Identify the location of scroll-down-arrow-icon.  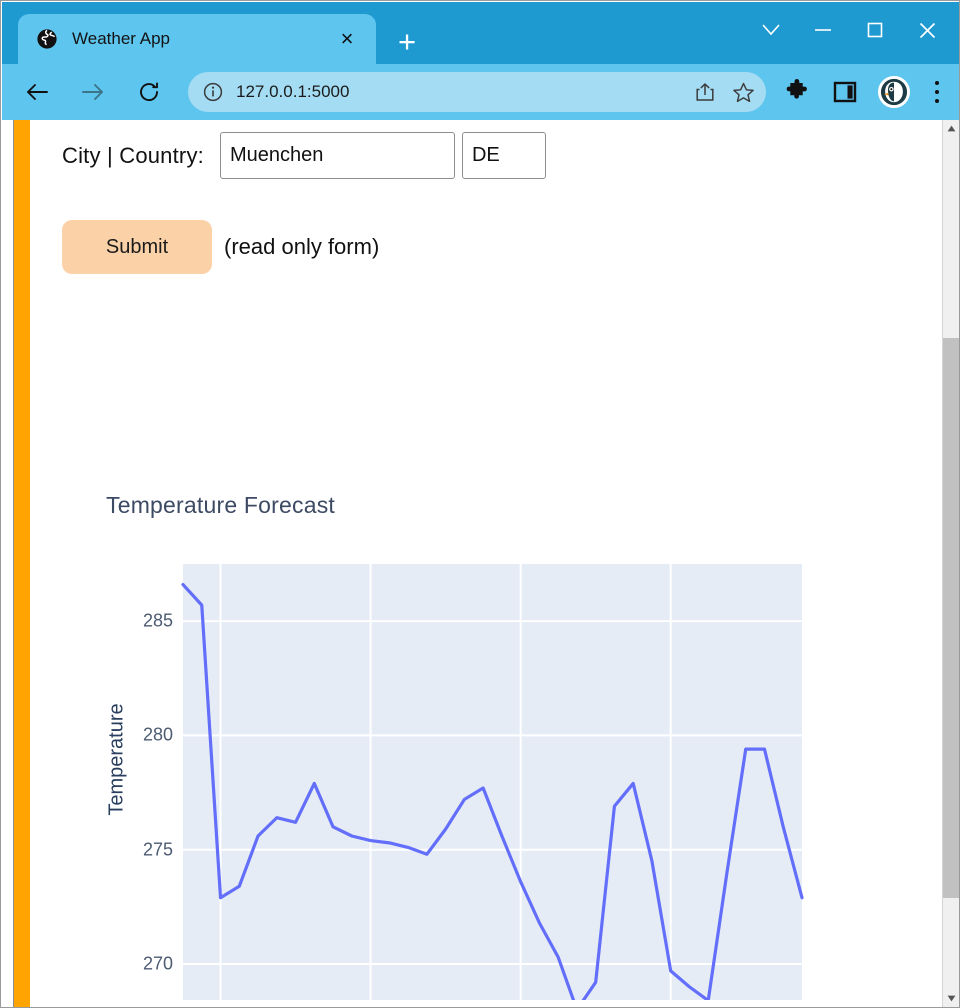
(951, 998).